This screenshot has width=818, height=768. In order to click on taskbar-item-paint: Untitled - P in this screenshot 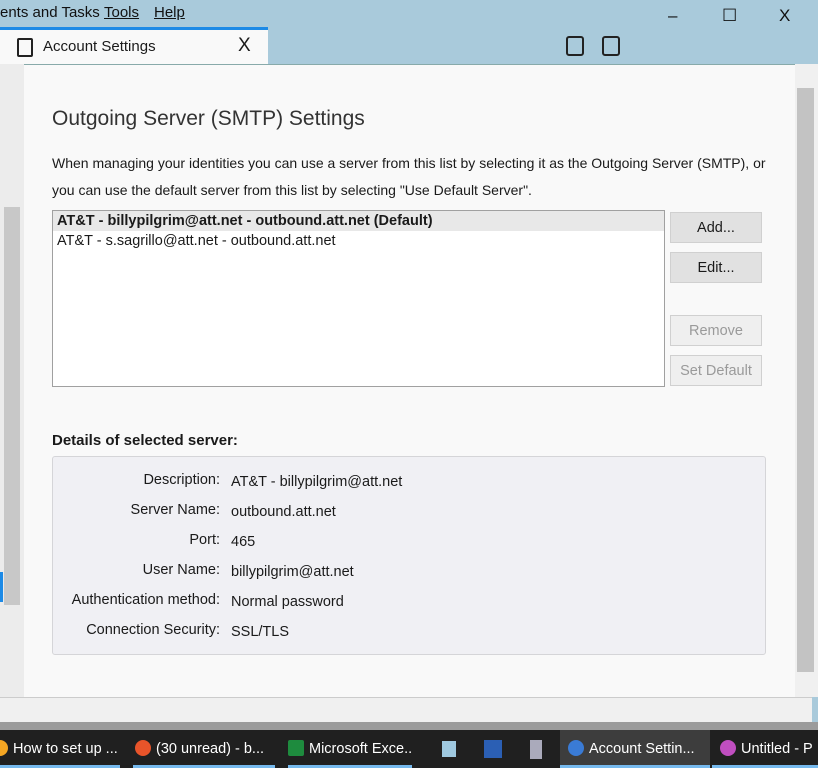, I will do `click(765, 749)`.